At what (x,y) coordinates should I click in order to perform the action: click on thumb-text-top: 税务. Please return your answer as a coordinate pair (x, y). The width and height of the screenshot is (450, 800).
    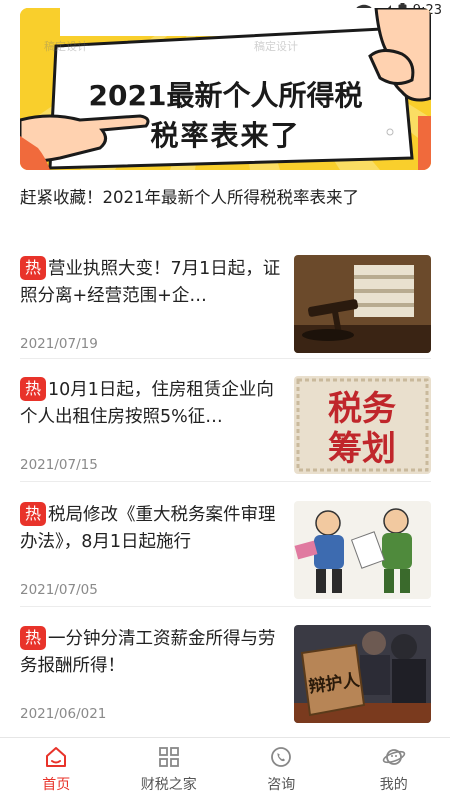
    Looking at the image, I should click on (362, 409).